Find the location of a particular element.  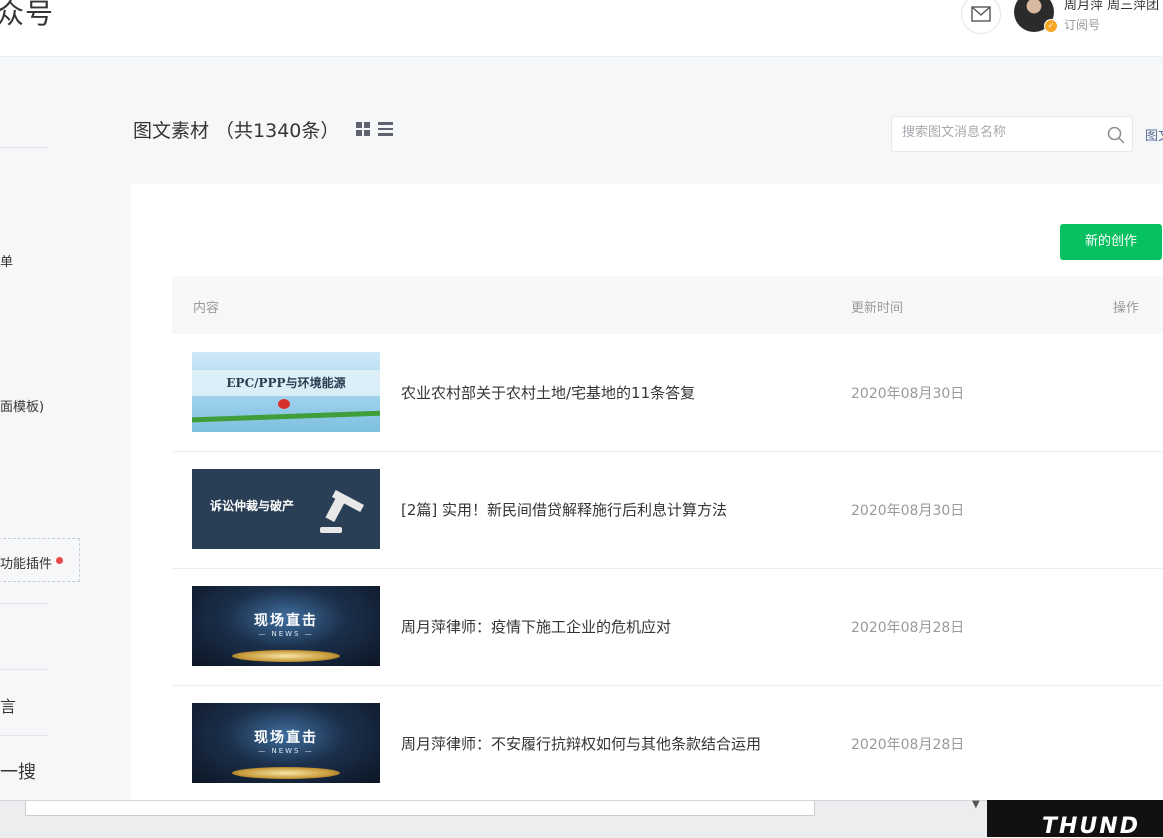

article-title: 周月萍律师：疫情下施工企业的危机应对 is located at coordinates (536, 626).